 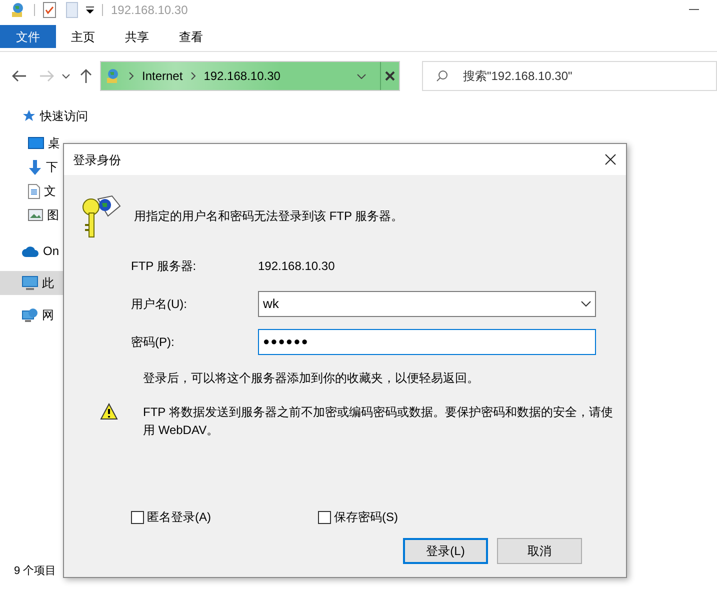 I want to click on sidebar-label: 快速访问, so click(x=64, y=116).